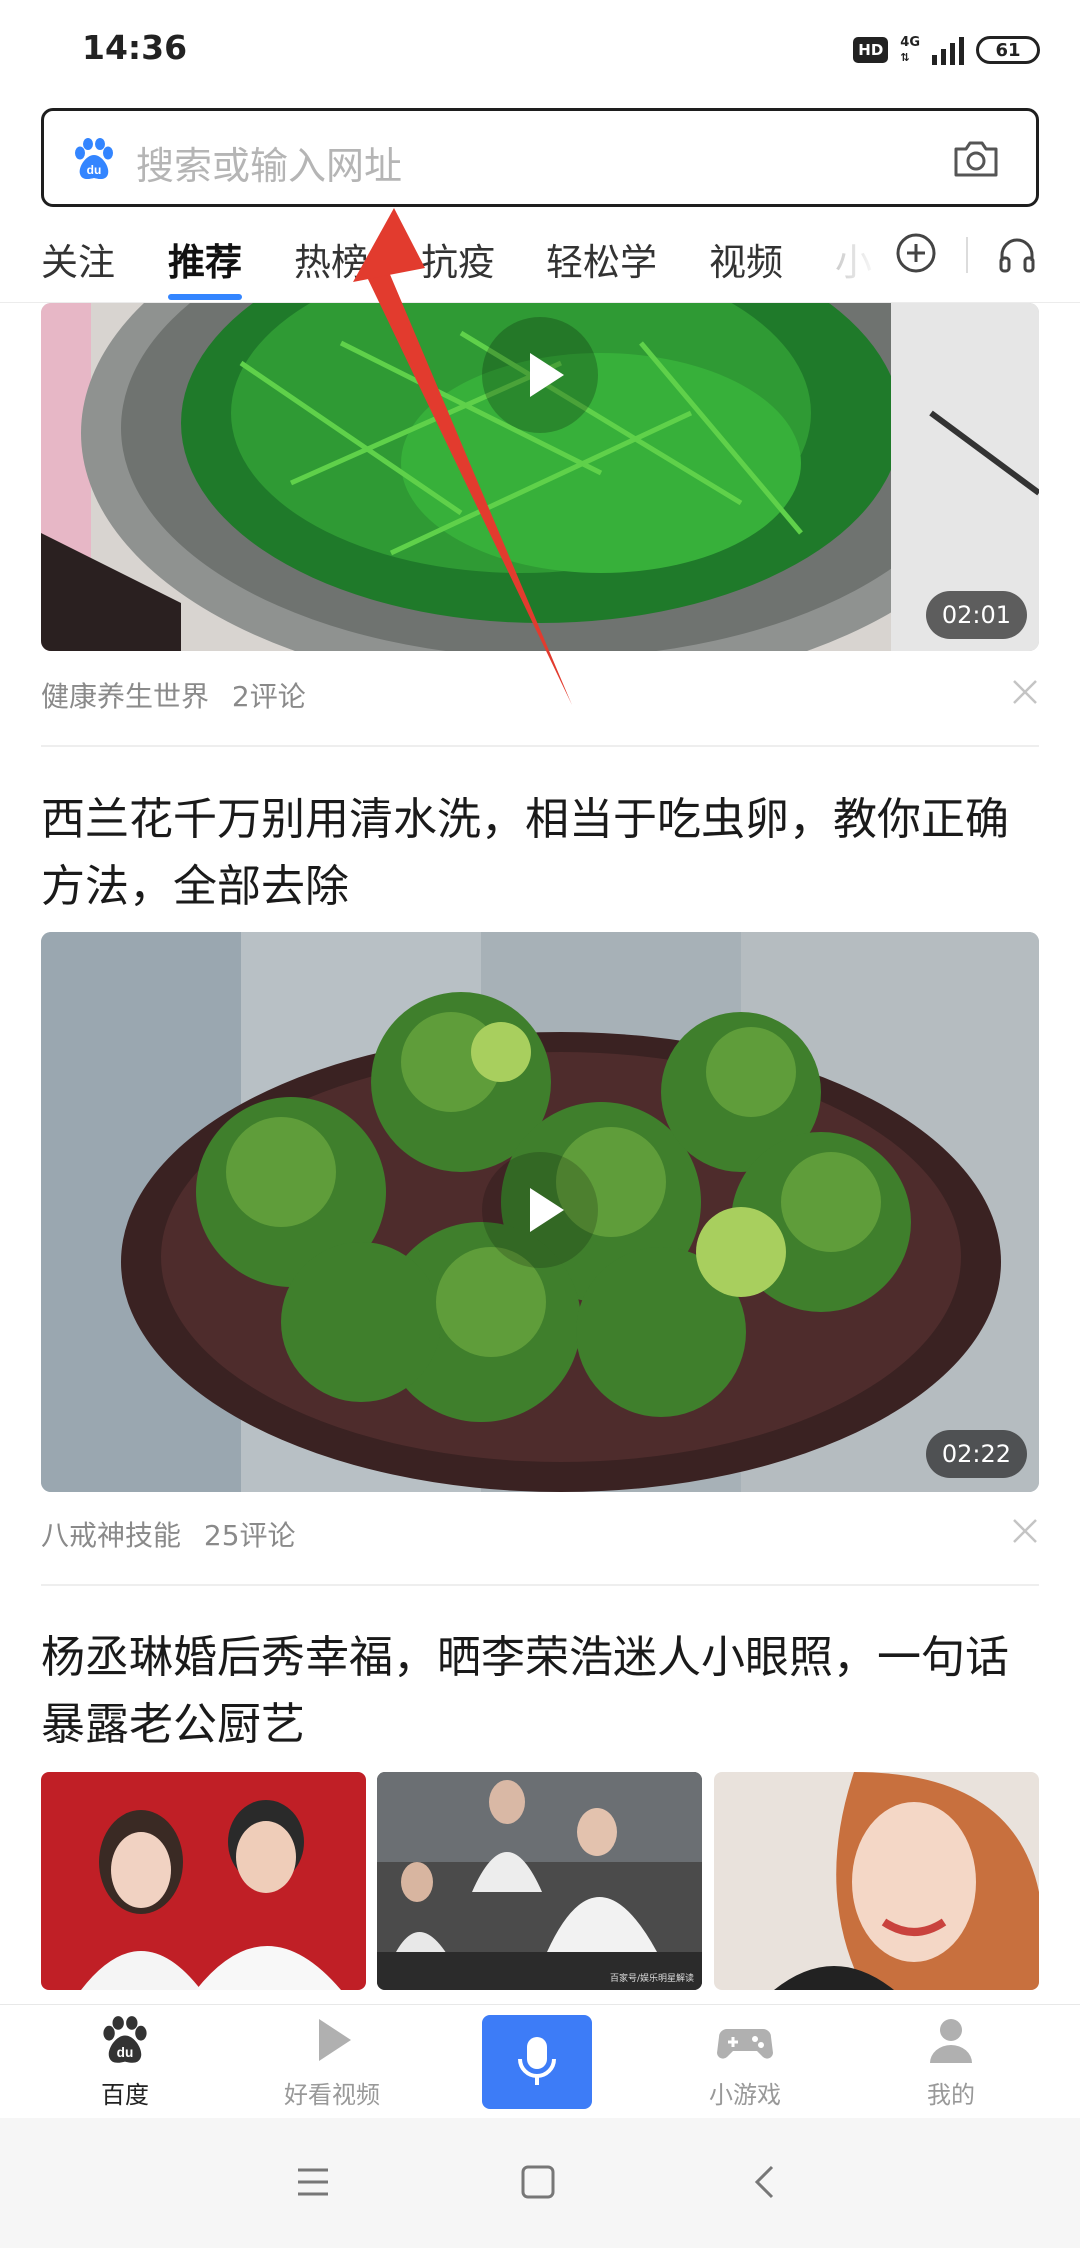 This screenshot has width=1080, height=2248. Describe the element at coordinates (540, 157) in the screenshot. I see `search-bar: du 搜索或输入网址` at that location.